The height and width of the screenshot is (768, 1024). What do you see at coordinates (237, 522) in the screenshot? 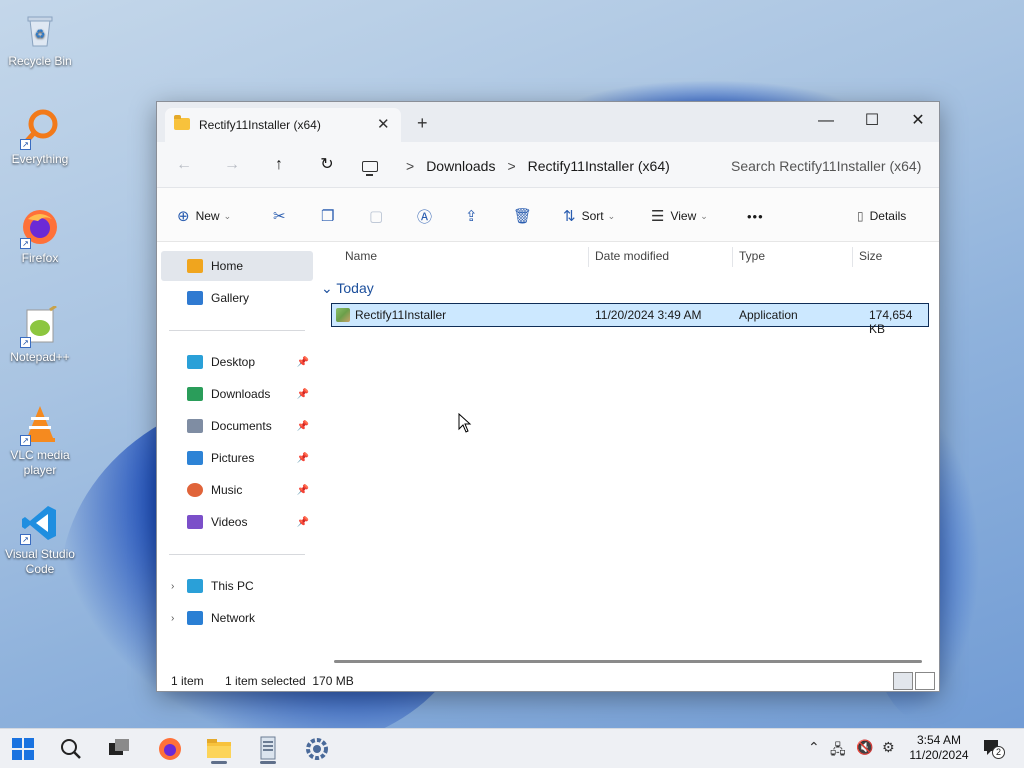
I see `sidebar-item-videos: Videos 📌` at bounding box center [237, 522].